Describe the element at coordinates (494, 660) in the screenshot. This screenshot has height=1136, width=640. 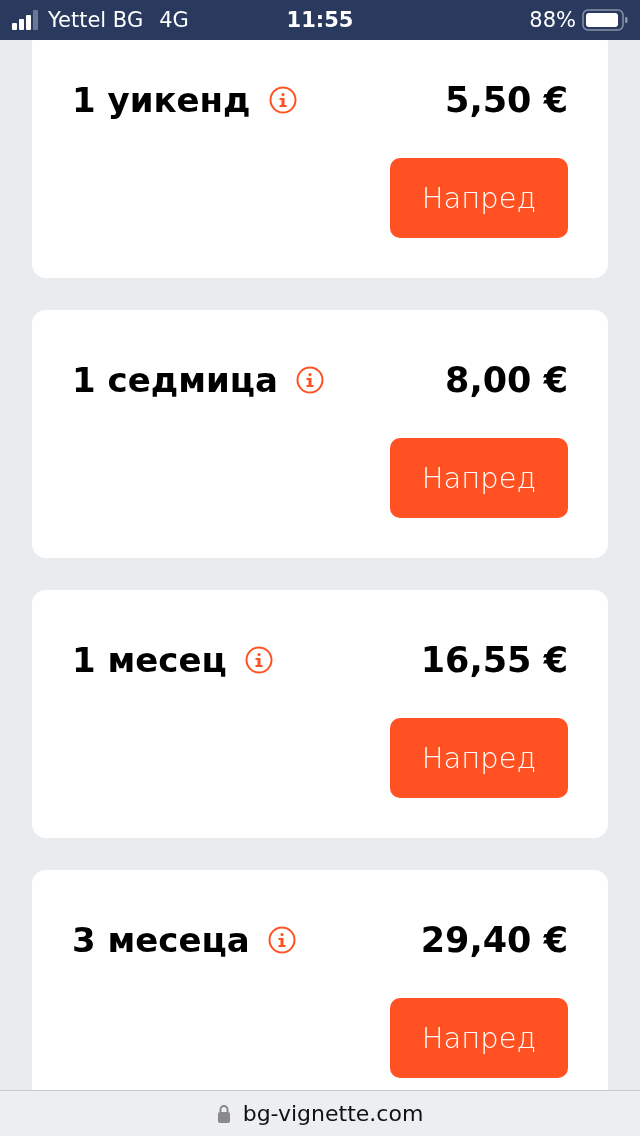
I see `price: 16,55 €` at that location.